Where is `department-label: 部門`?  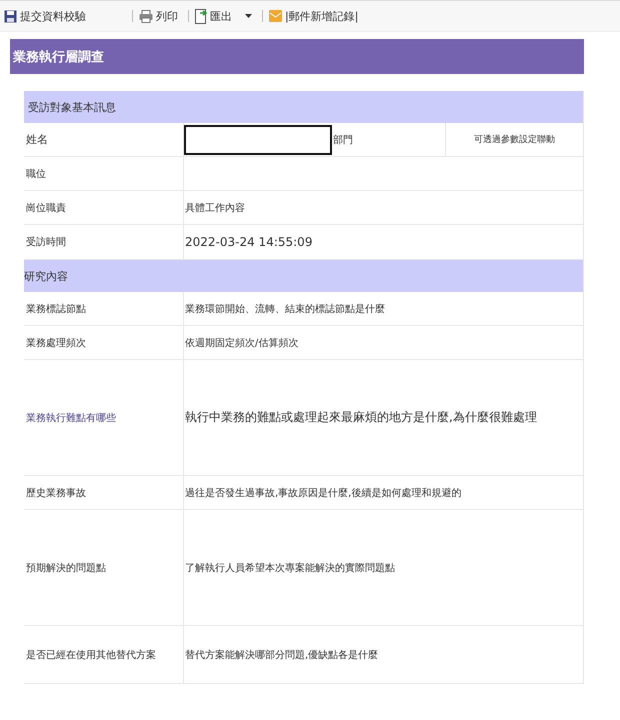
department-label: 部門 is located at coordinates (343, 140).